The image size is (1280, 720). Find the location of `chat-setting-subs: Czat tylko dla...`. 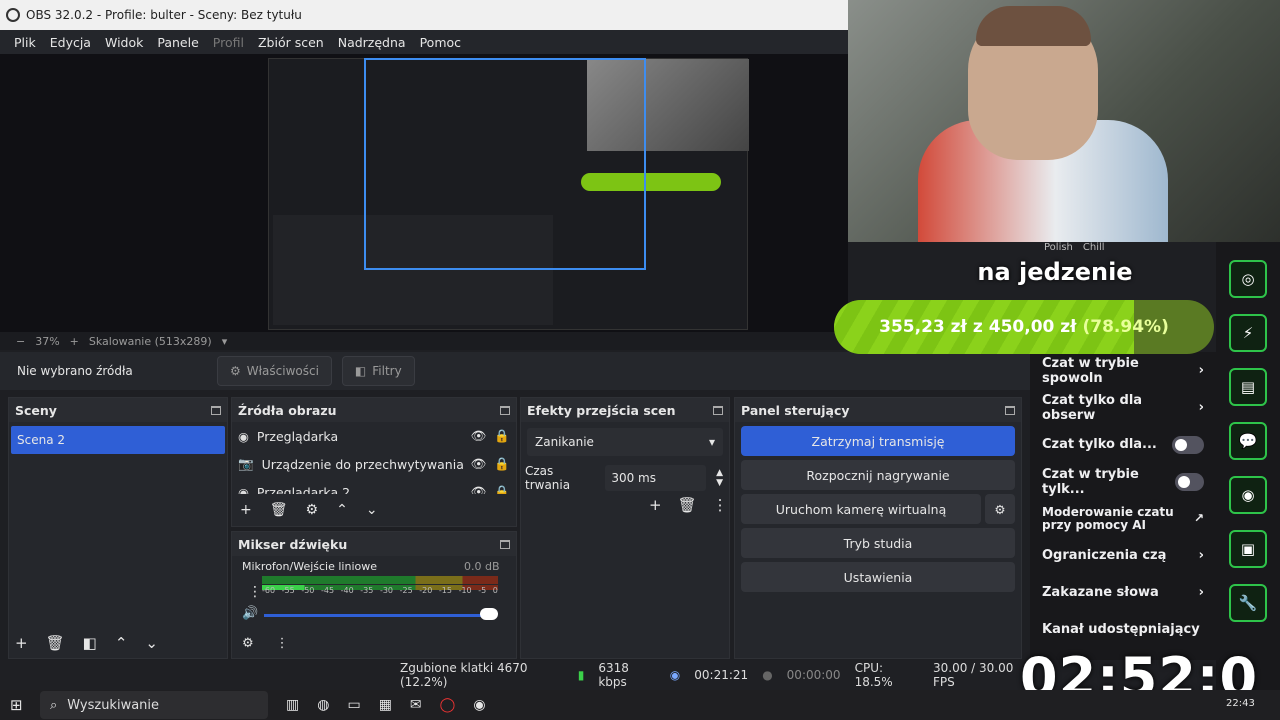

chat-setting-subs: Czat tylko dla... is located at coordinates (1123, 444).